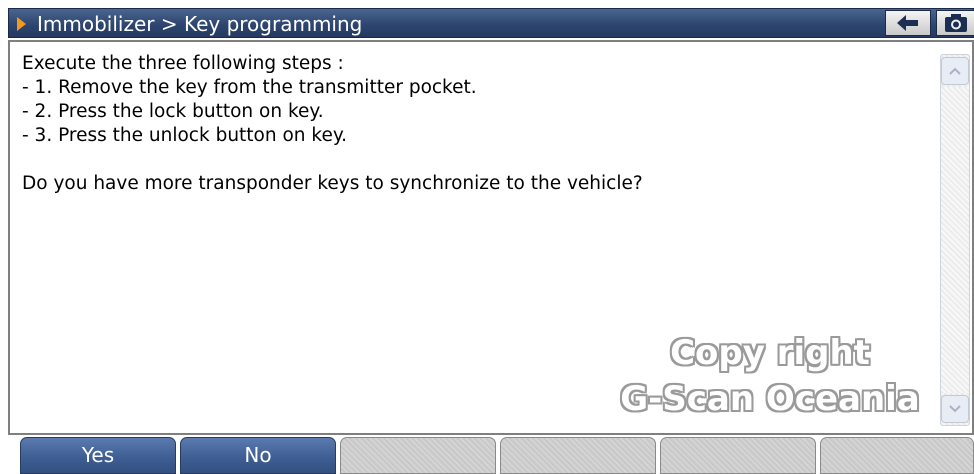  Describe the element at coordinates (491, 23) in the screenshot. I see `title-bar: Immobilizer > Key programming` at that location.